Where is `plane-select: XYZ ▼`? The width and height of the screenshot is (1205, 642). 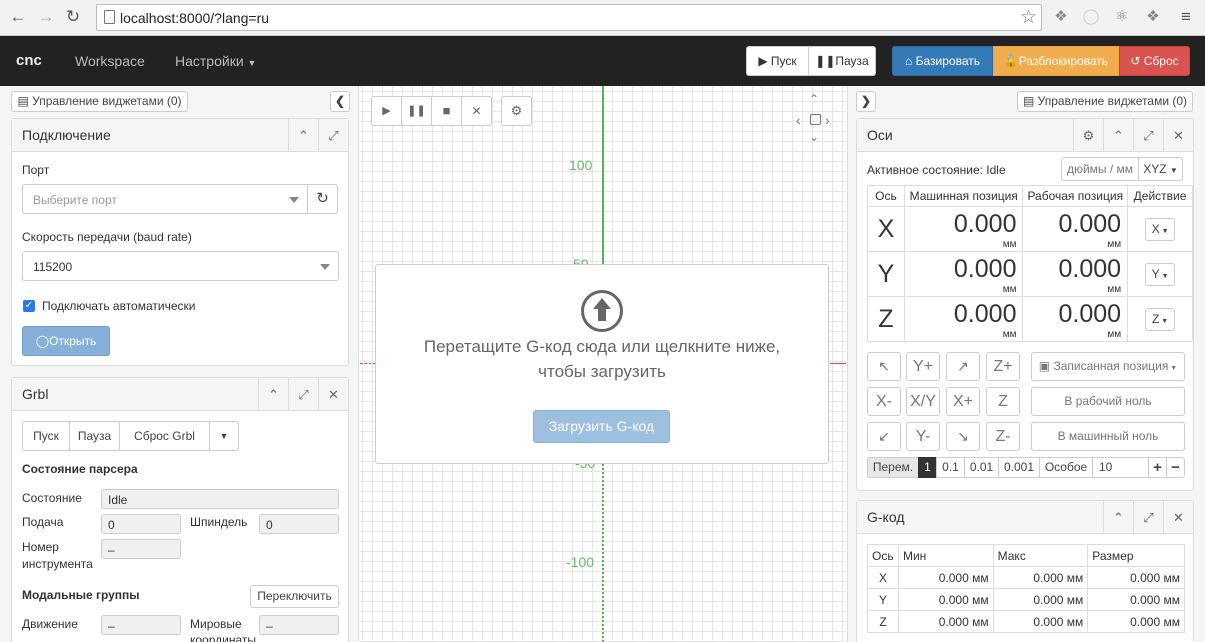 plane-select: XYZ ▼ is located at coordinates (1160, 169).